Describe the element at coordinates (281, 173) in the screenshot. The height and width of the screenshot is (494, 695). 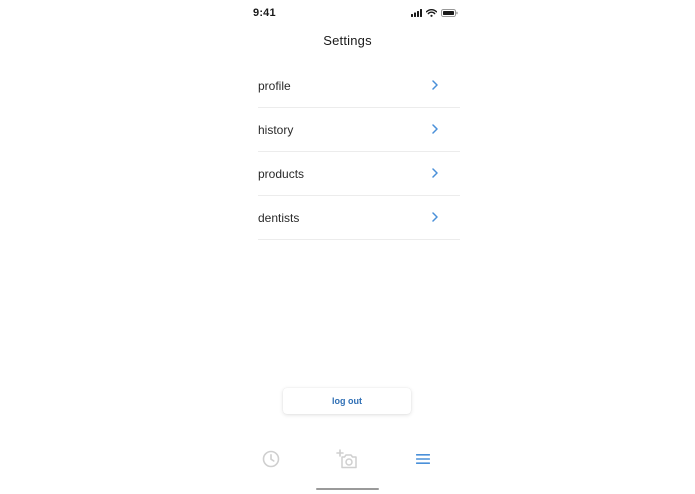
I see `settings-item-label: products` at that location.